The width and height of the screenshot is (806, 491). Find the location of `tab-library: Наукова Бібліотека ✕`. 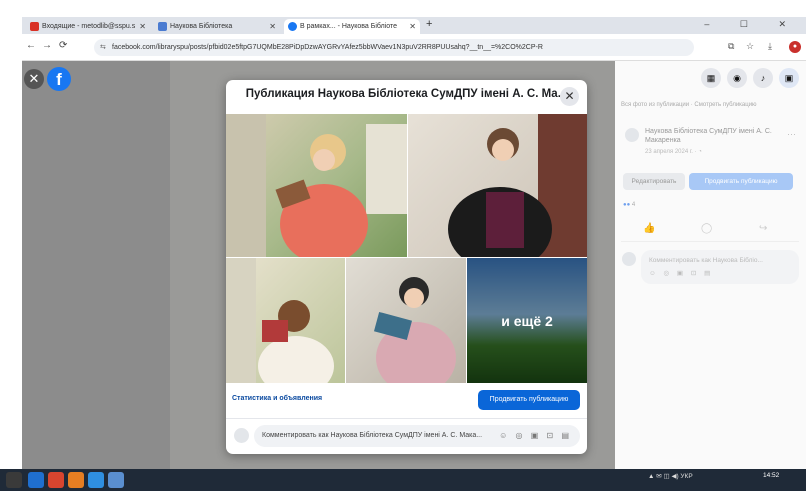

tab-library: Наукова Бібліотека ✕ is located at coordinates (217, 26).